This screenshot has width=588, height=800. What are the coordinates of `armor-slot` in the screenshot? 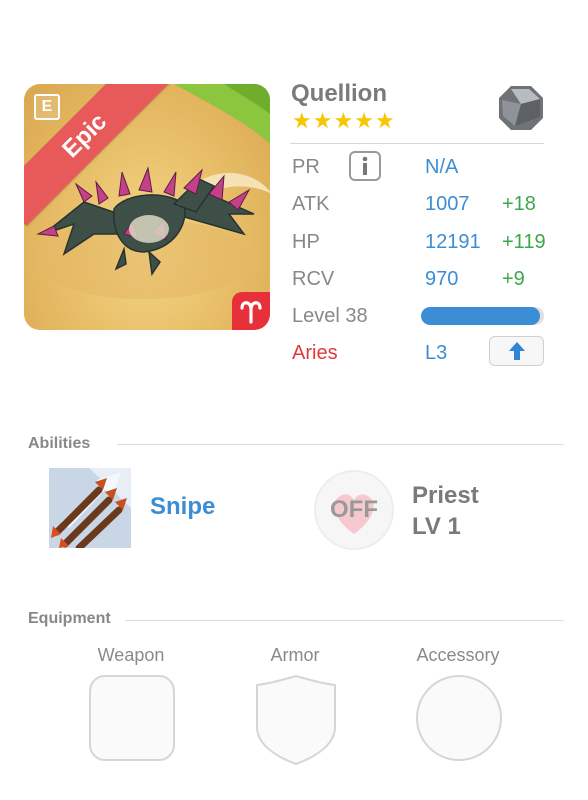 It's located at (296, 720).